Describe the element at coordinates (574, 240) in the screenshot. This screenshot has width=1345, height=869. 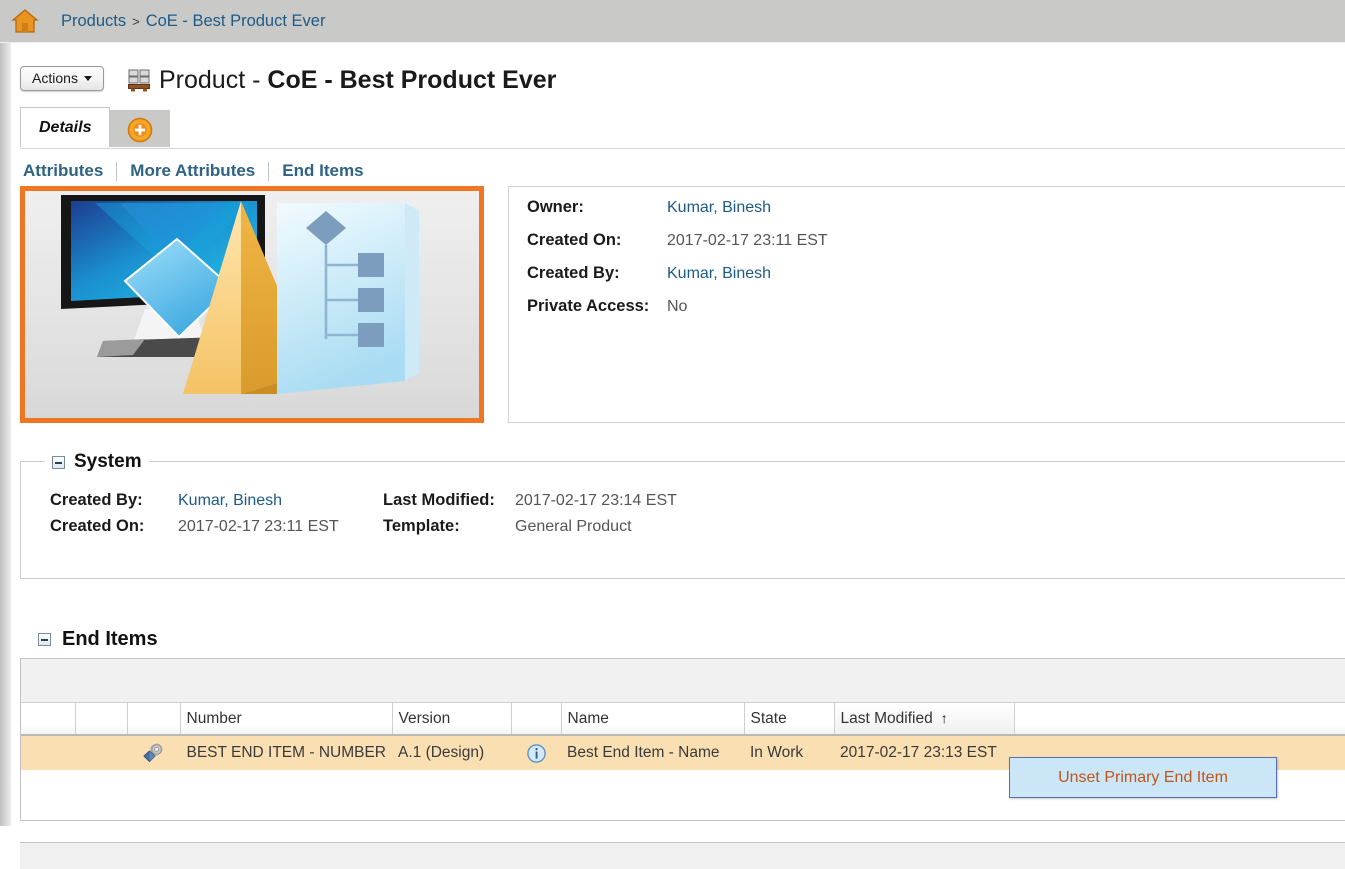
I see `attribute-label-created-on: Created On:` at that location.